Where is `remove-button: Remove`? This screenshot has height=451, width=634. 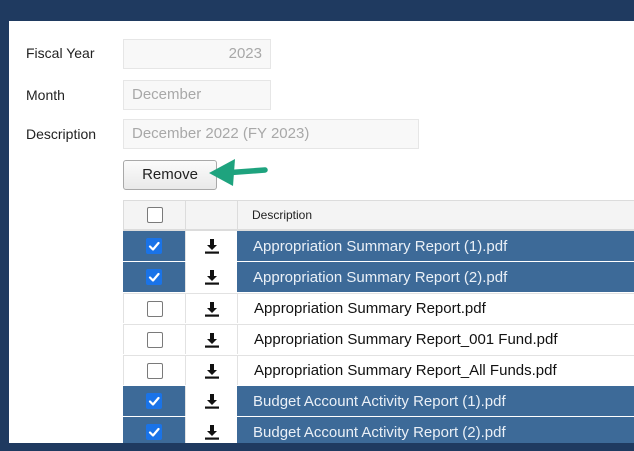
remove-button: Remove is located at coordinates (170, 175).